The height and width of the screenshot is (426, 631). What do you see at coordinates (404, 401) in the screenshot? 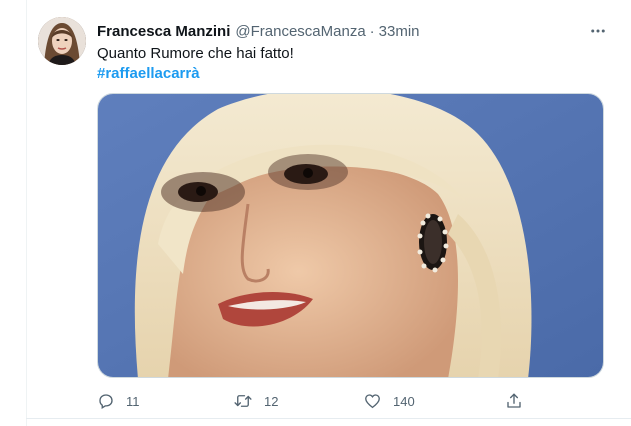
I see `like-count: 140` at bounding box center [404, 401].